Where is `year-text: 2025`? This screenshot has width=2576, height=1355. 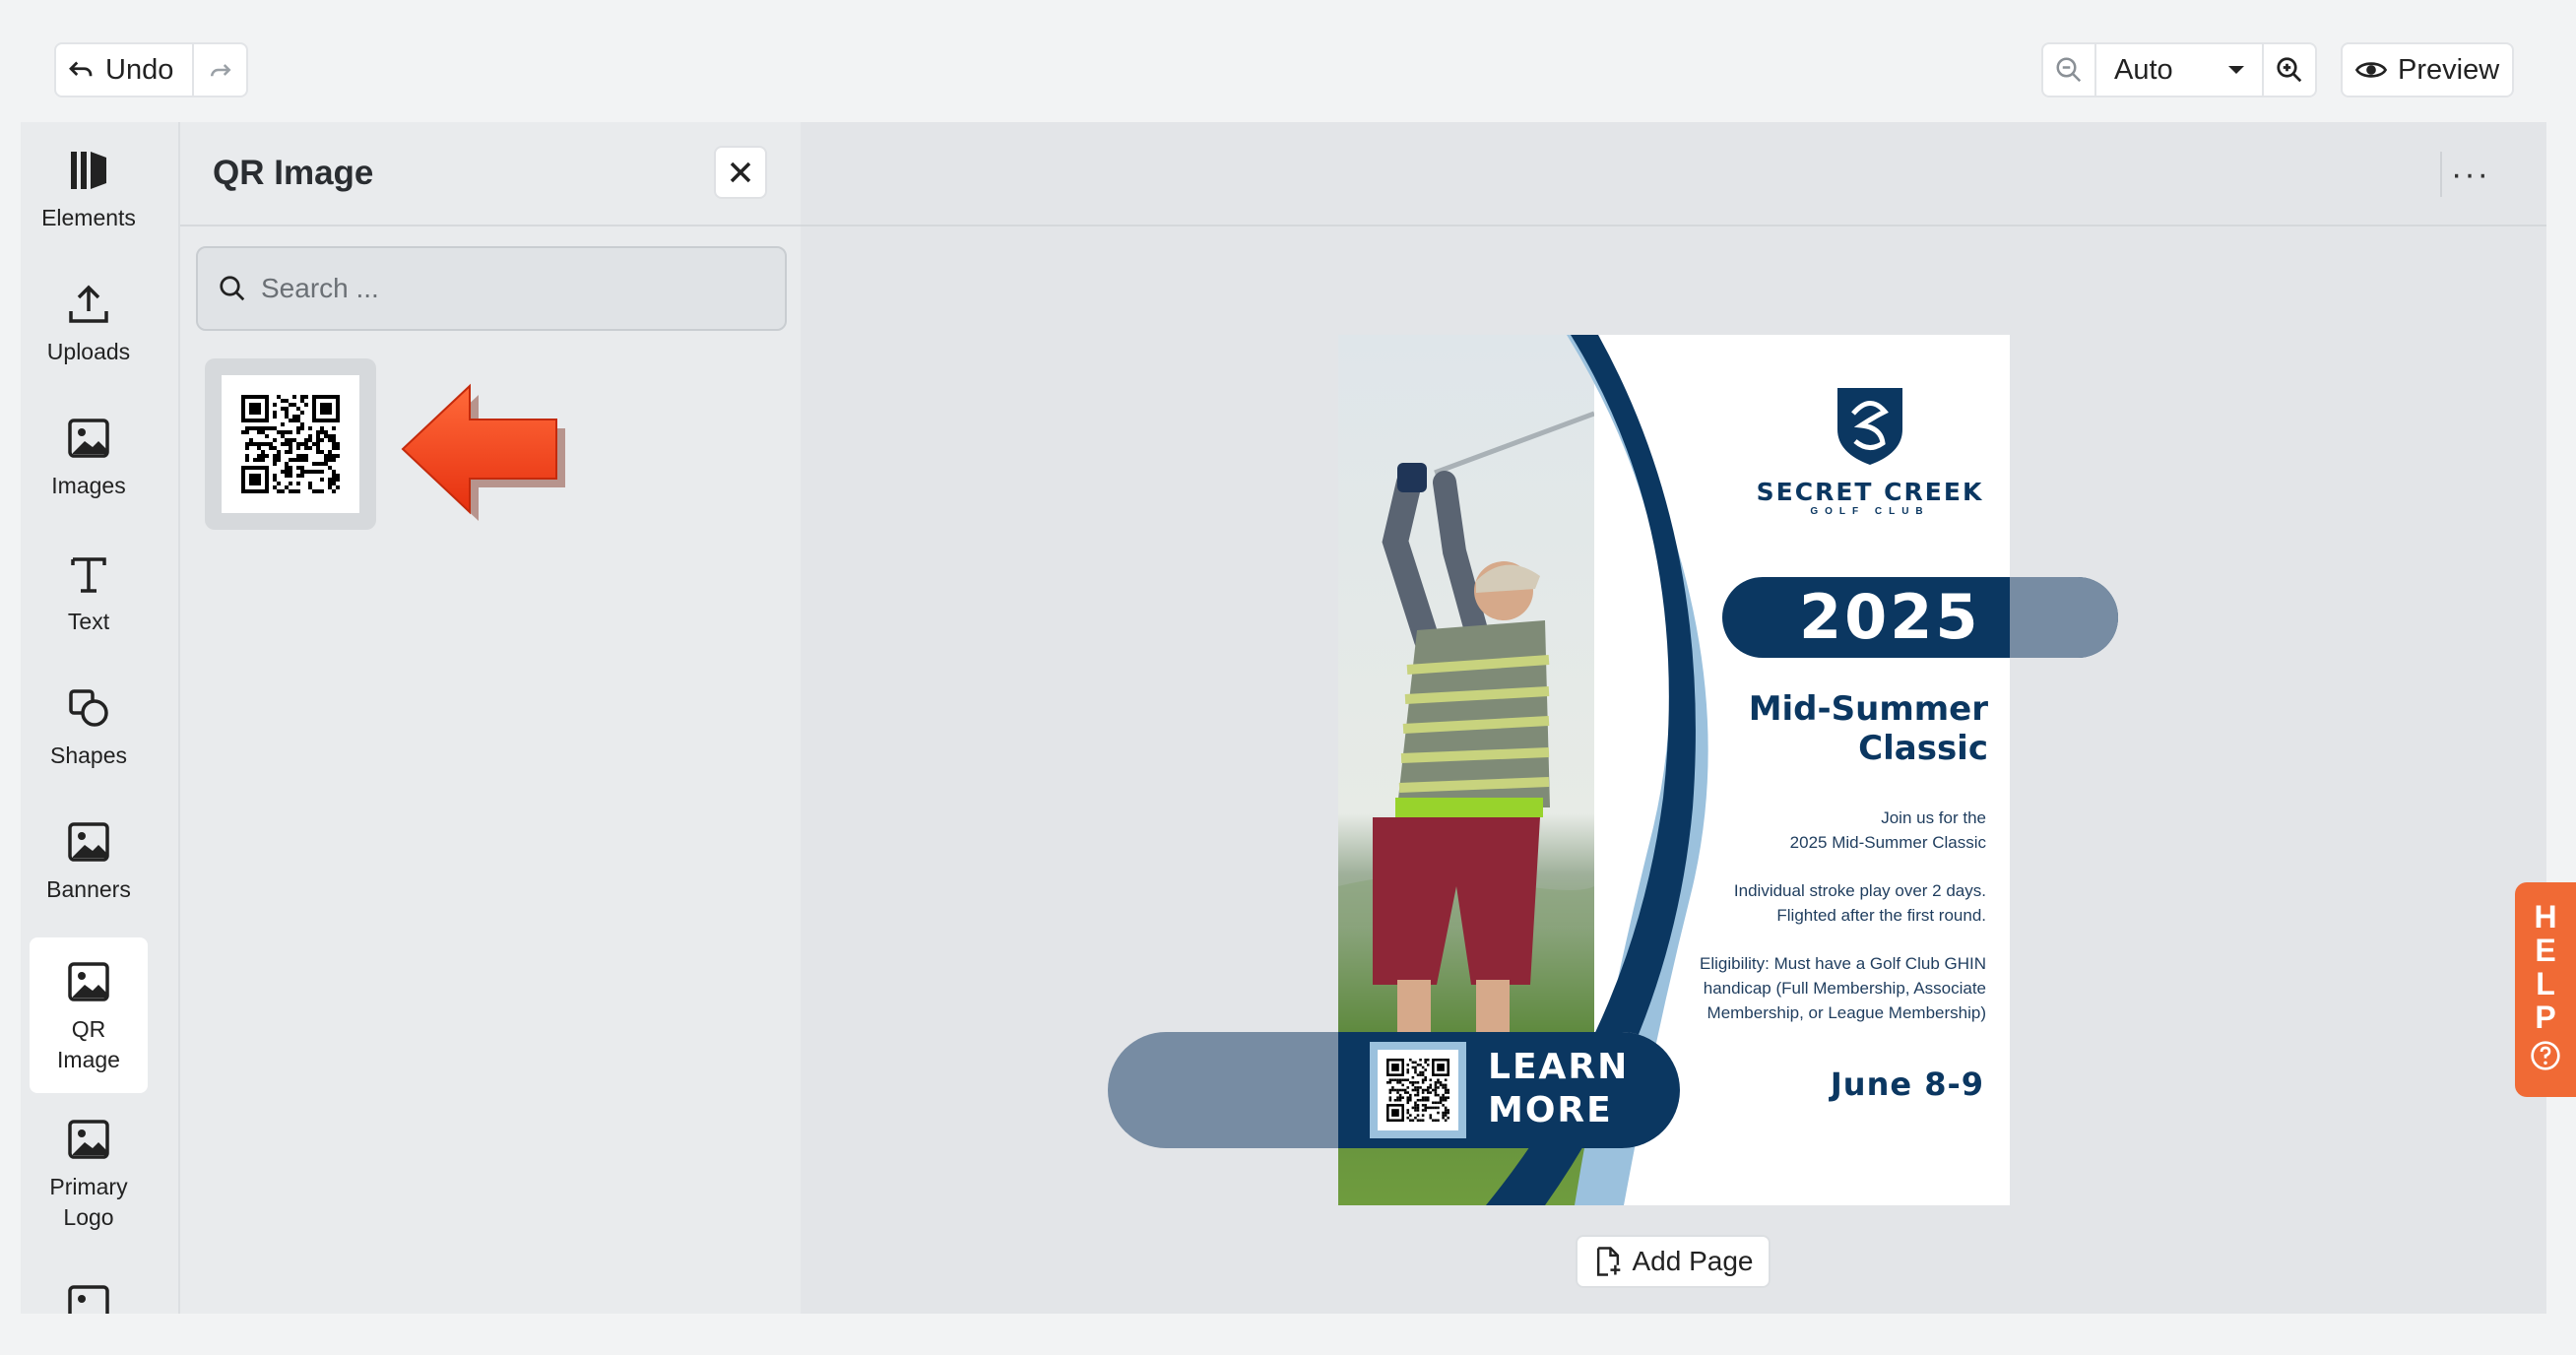
year-text: 2025 is located at coordinates (1890, 617).